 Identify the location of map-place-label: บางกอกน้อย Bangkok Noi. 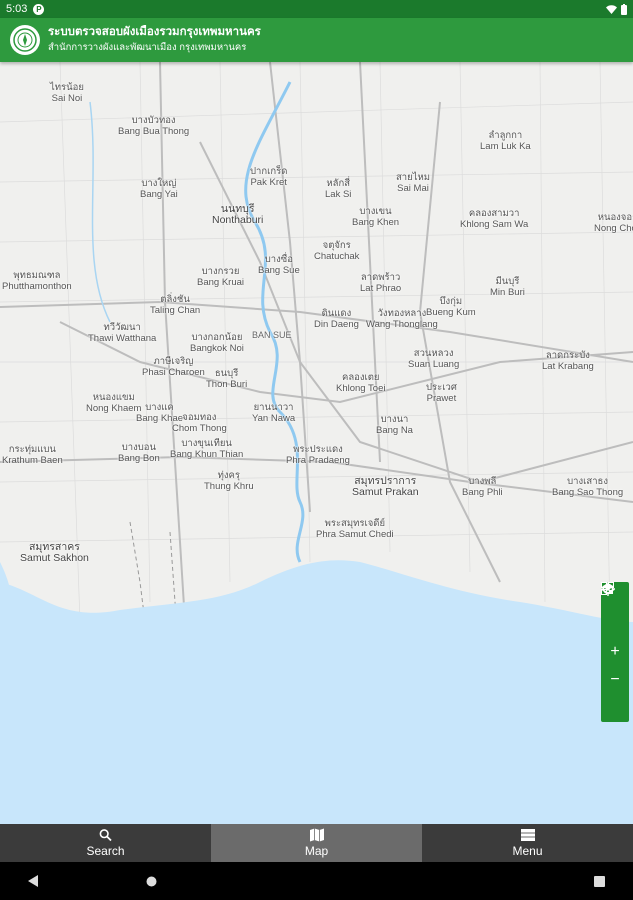
(217, 343).